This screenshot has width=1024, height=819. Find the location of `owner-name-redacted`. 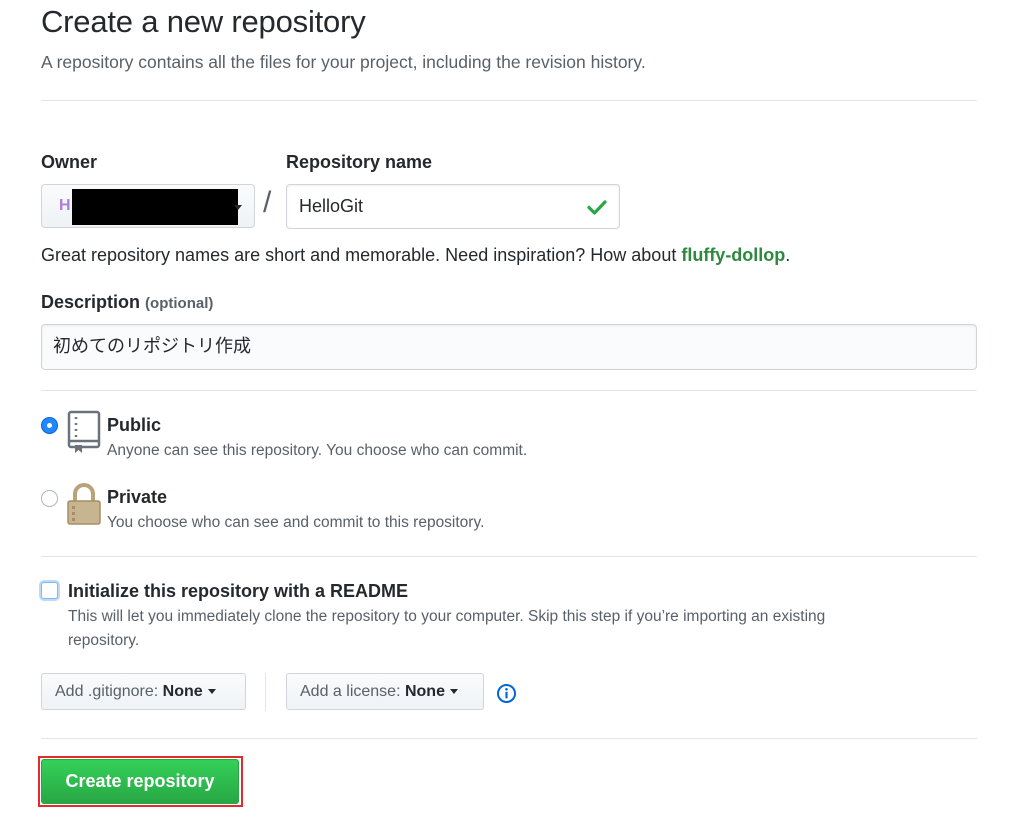

owner-name-redacted is located at coordinates (155, 207).